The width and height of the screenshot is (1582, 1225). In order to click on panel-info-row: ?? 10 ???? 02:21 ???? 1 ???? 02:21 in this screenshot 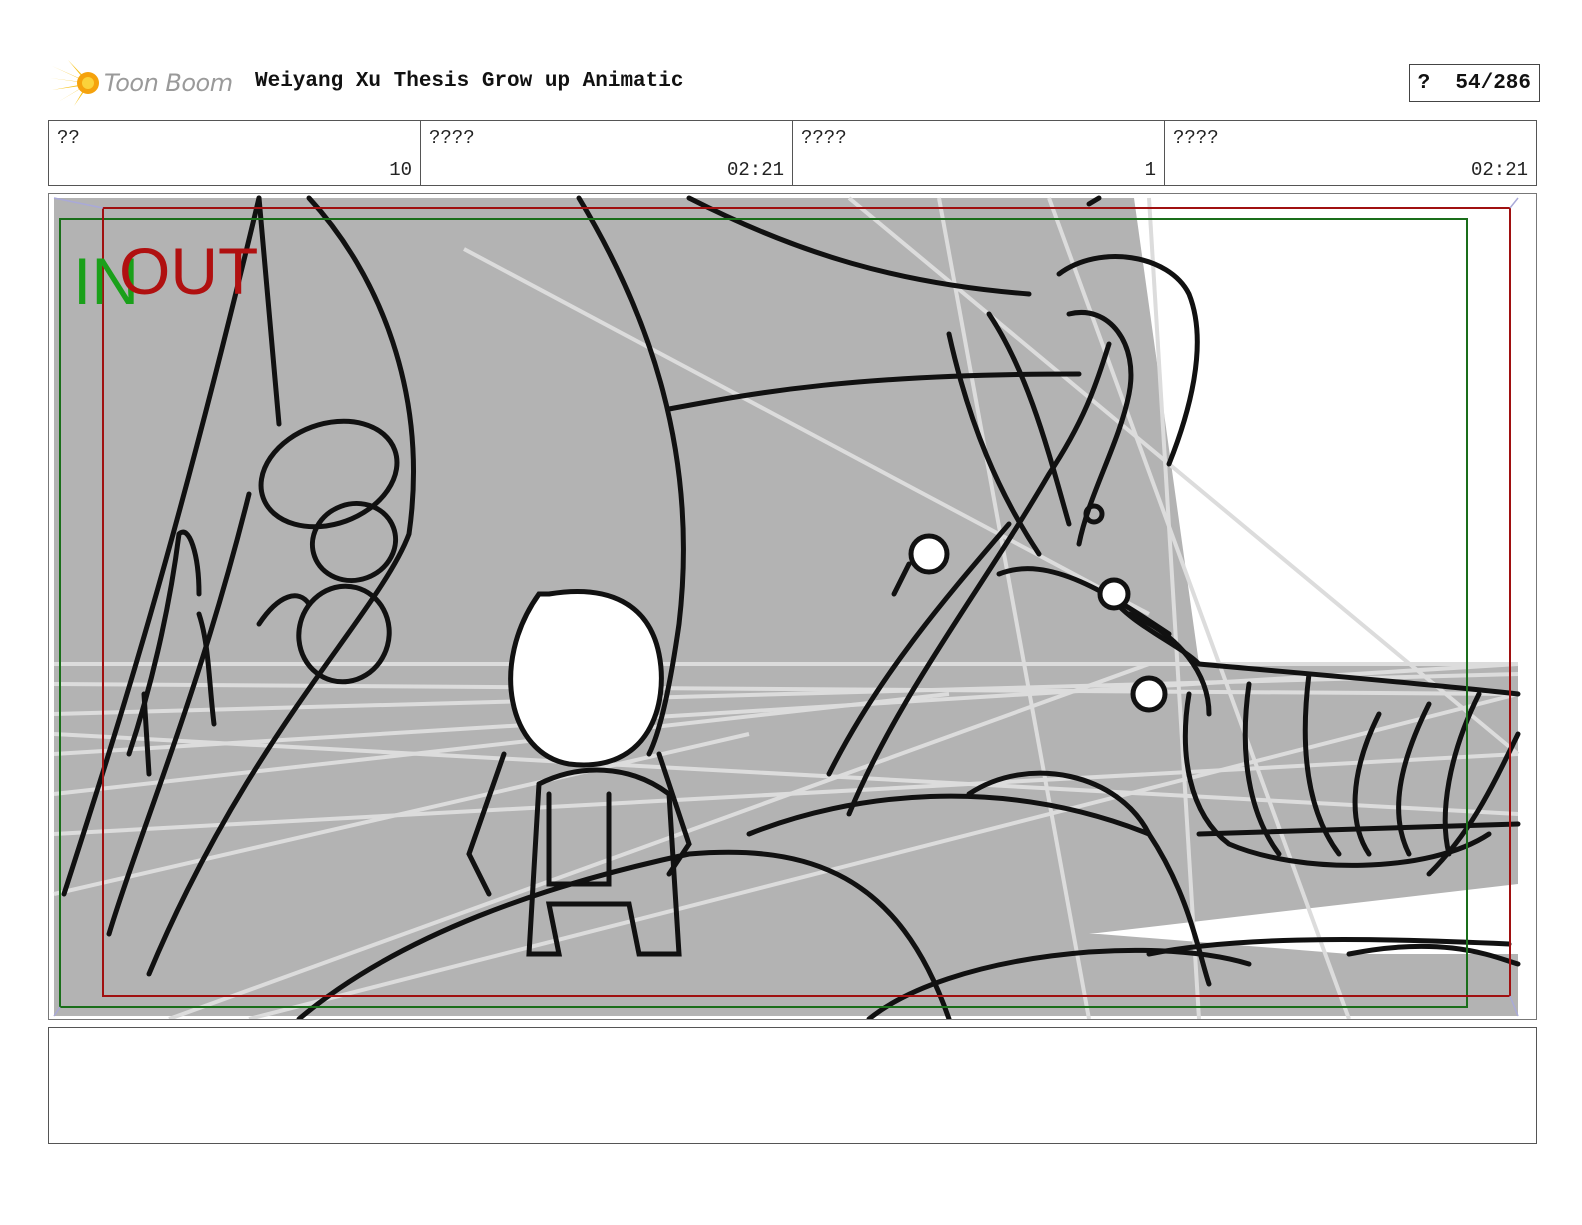, I will do `click(792, 153)`.